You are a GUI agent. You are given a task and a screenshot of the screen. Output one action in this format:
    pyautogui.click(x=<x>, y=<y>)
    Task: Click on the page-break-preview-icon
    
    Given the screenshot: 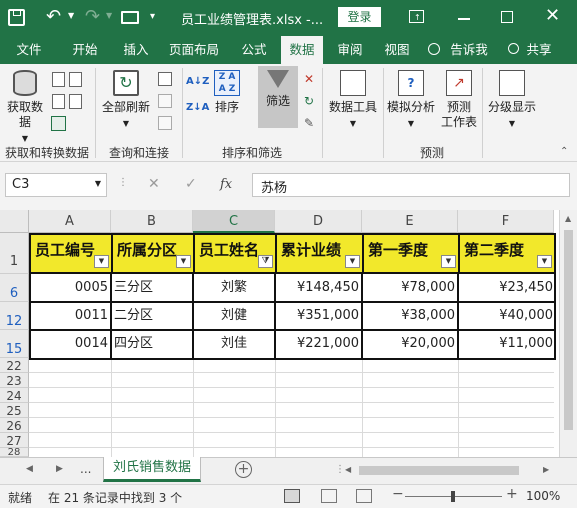 What is the action you would take?
    pyautogui.click(x=364, y=496)
    